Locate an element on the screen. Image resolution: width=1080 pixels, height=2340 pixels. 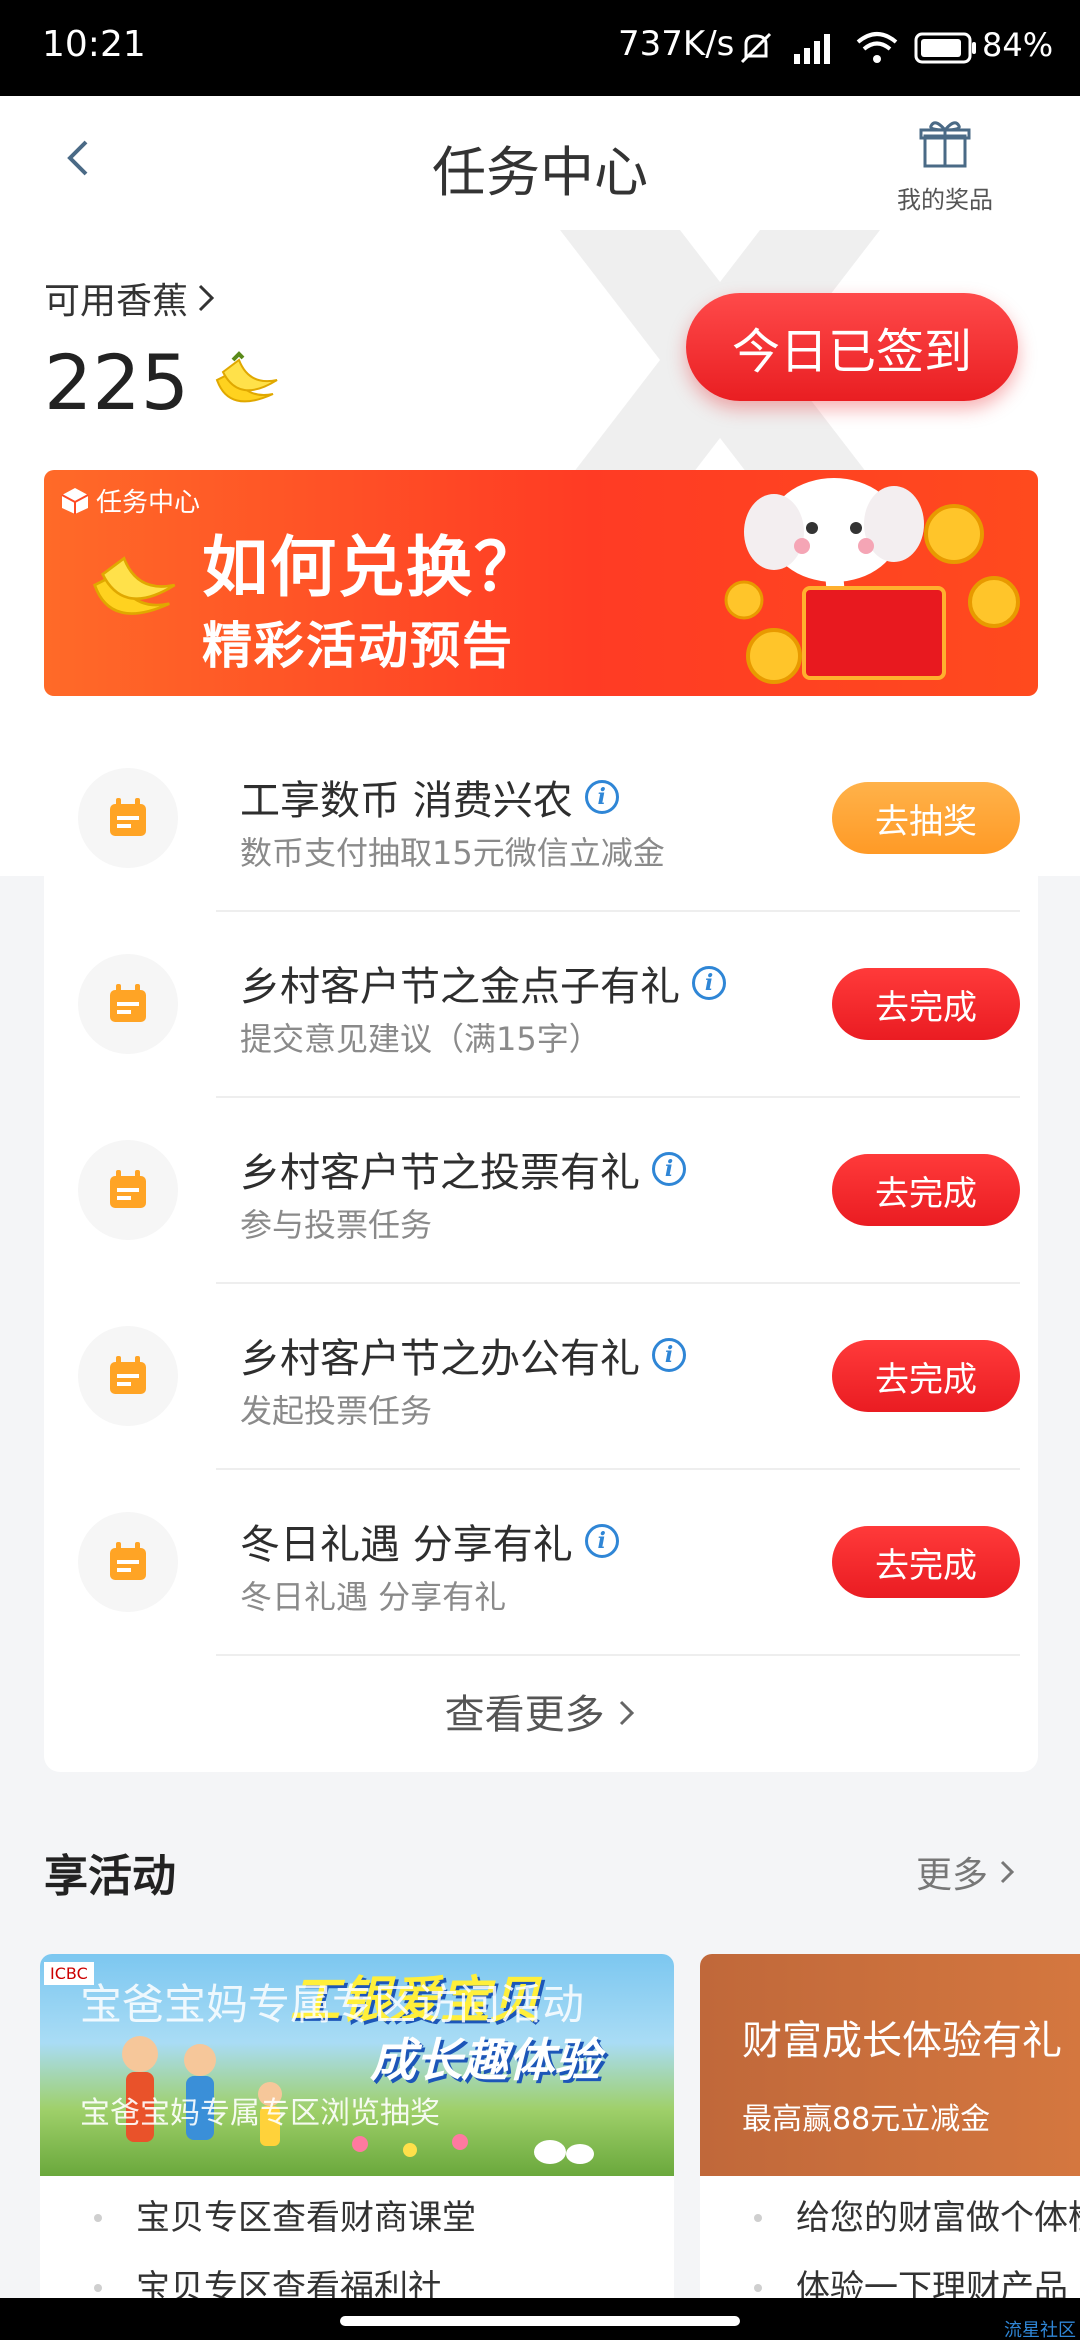
signed-in-today-button: 今日已签到 is located at coordinates (852, 347).